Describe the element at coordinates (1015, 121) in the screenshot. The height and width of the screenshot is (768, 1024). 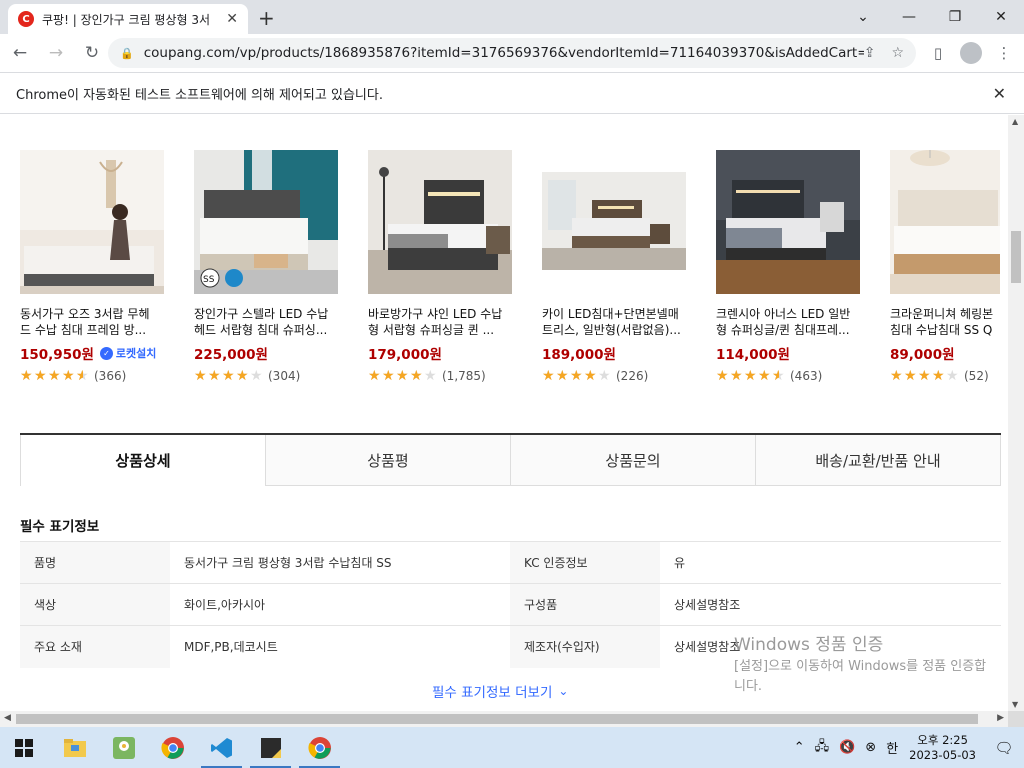
I see `scroll-up-icon: ▲` at that location.